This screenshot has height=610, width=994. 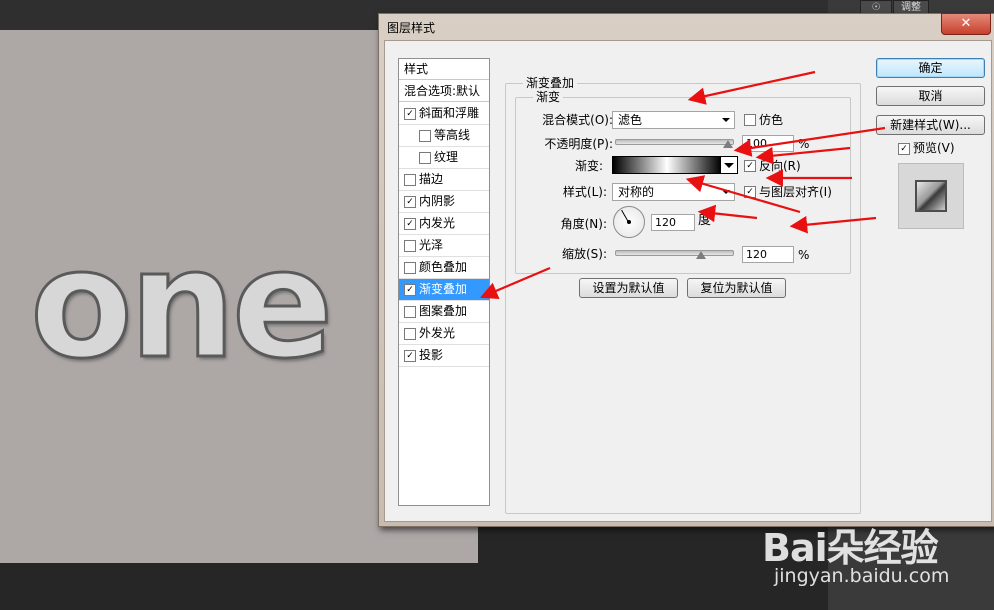 I want to click on style-item: ✓ 内阴影, so click(x=444, y=202).